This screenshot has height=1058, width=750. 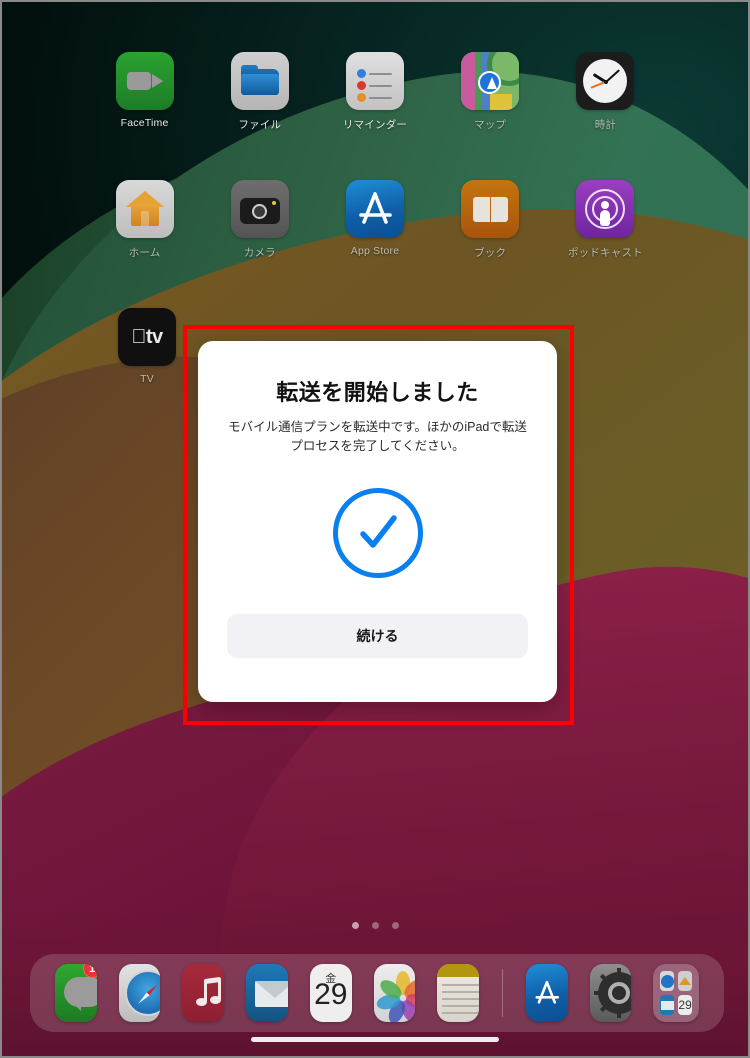 I want to click on app-books: ブック, so click(x=490, y=220).